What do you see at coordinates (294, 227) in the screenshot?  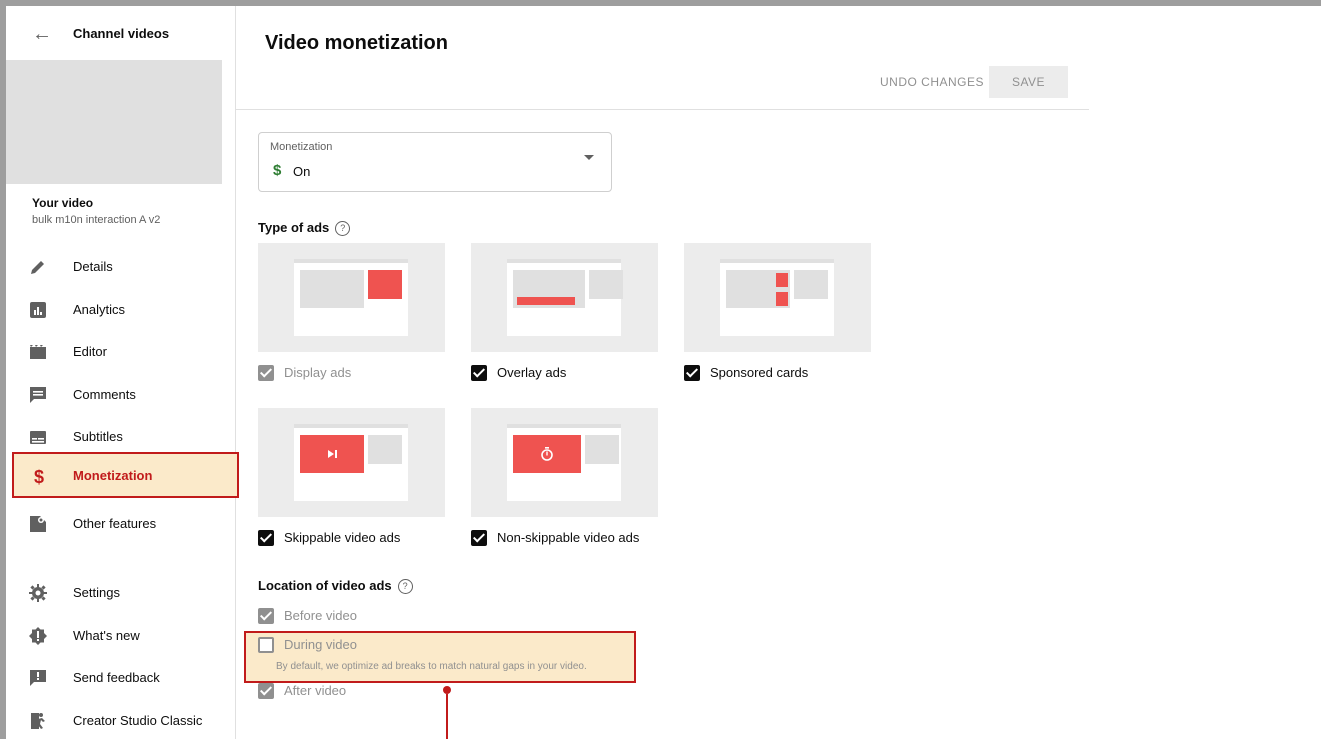 I see `type-of-ads-title: Type of ads` at bounding box center [294, 227].